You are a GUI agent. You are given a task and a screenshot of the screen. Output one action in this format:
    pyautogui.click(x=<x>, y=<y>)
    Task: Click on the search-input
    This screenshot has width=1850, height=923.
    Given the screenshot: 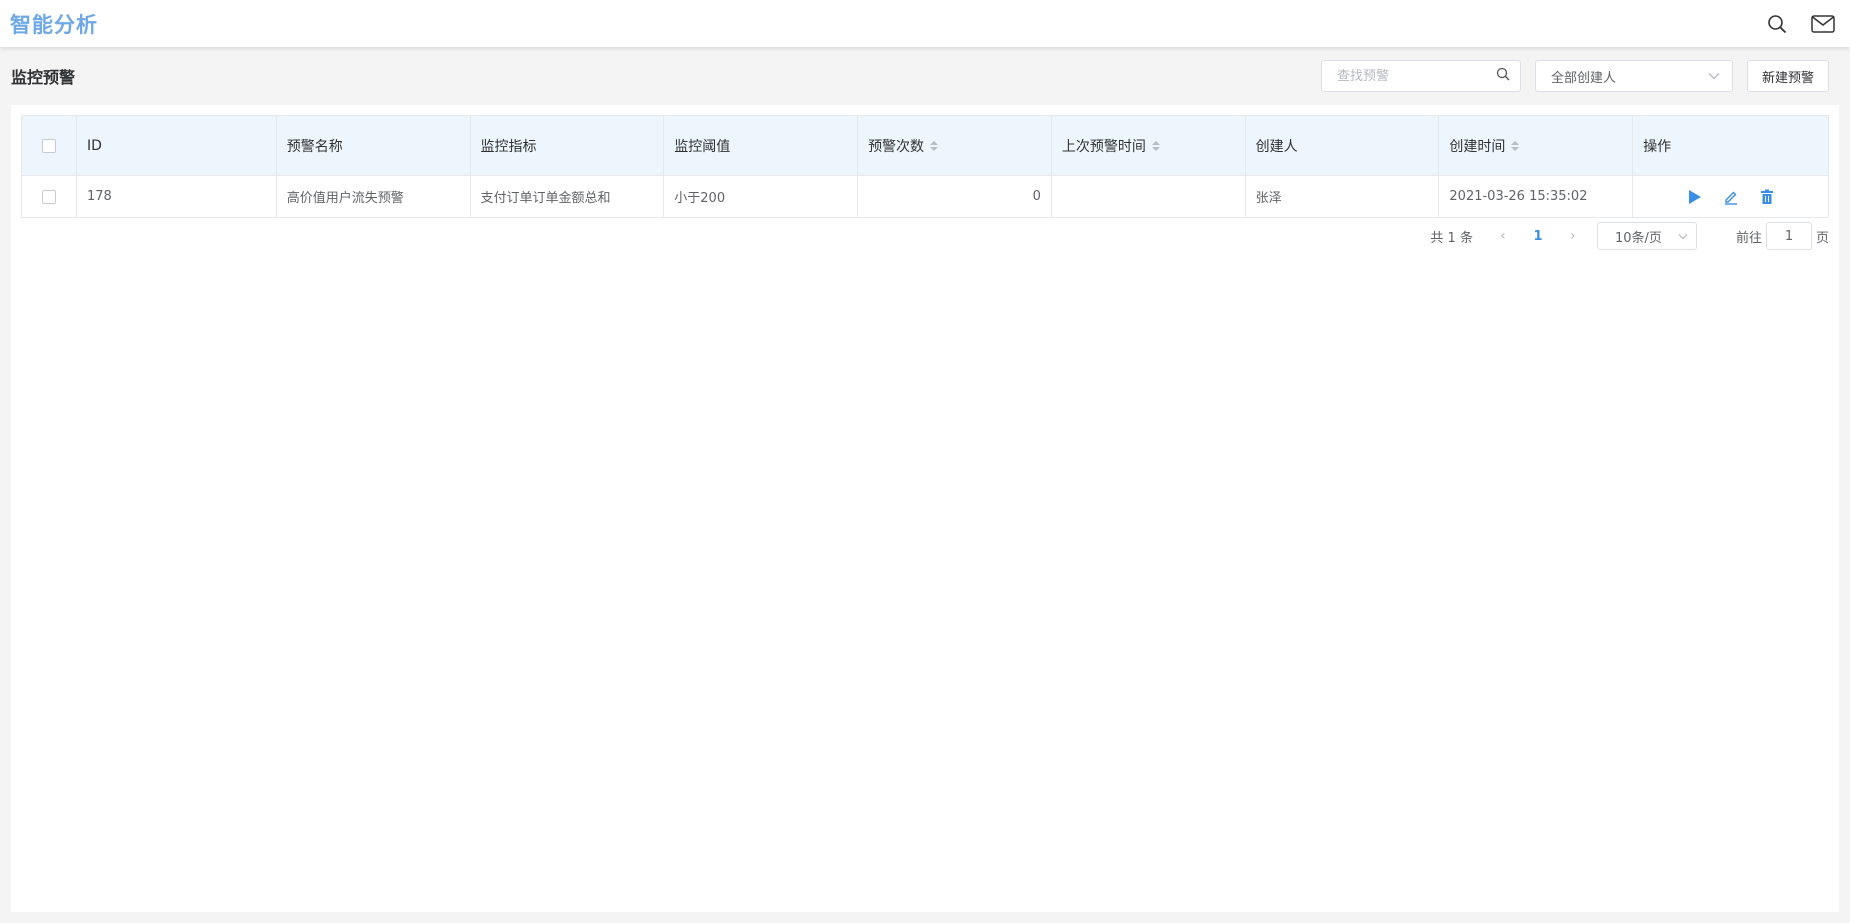 What is the action you would take?
    pyautogui.click(x=1411, y=76)
    